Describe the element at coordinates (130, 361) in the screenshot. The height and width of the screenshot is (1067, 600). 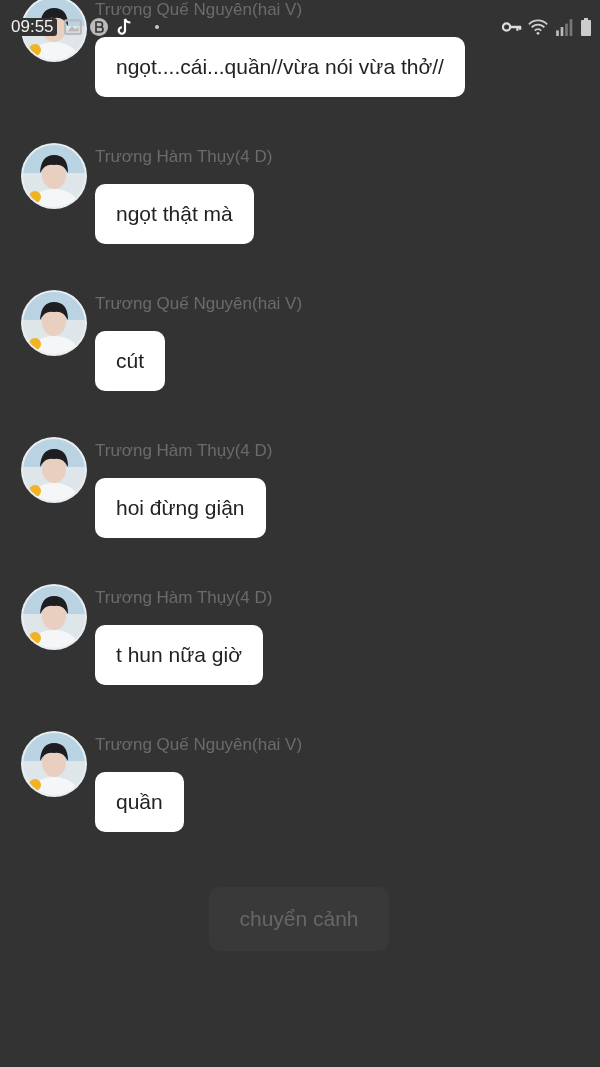
I see `message-bubble: cút` at that location.